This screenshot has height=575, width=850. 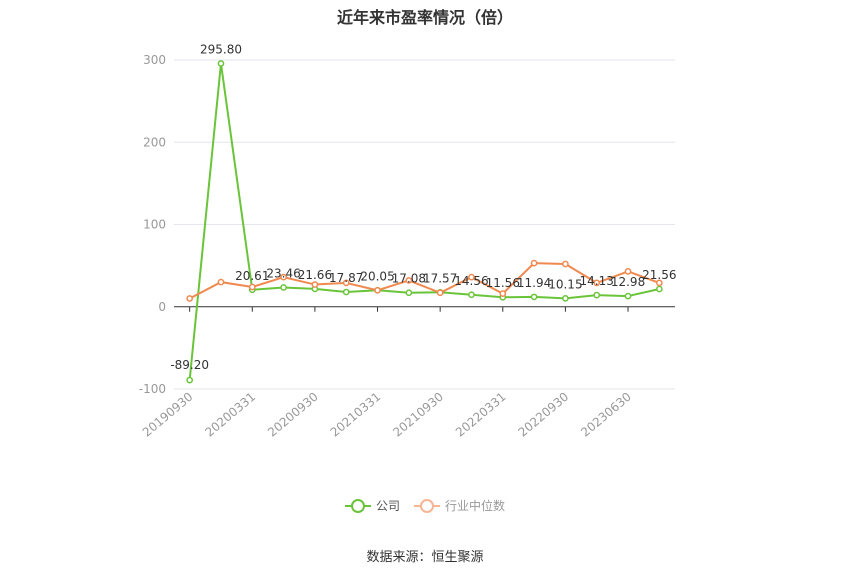 I want to click on y-tick-label: 0, so click(x=162, y=307).